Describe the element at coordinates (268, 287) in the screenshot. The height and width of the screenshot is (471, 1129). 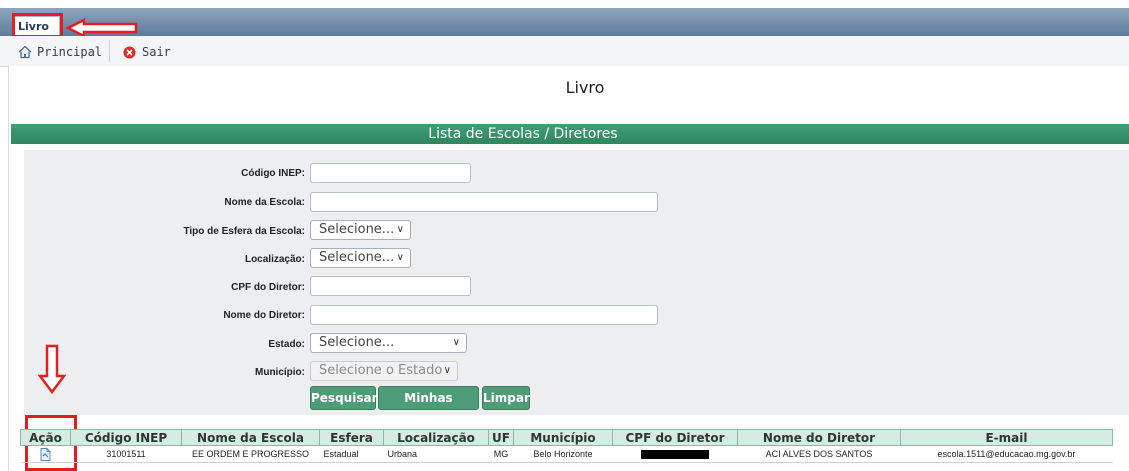
I see `cpf-diretor-label: CPF do Diretor:` at that location.